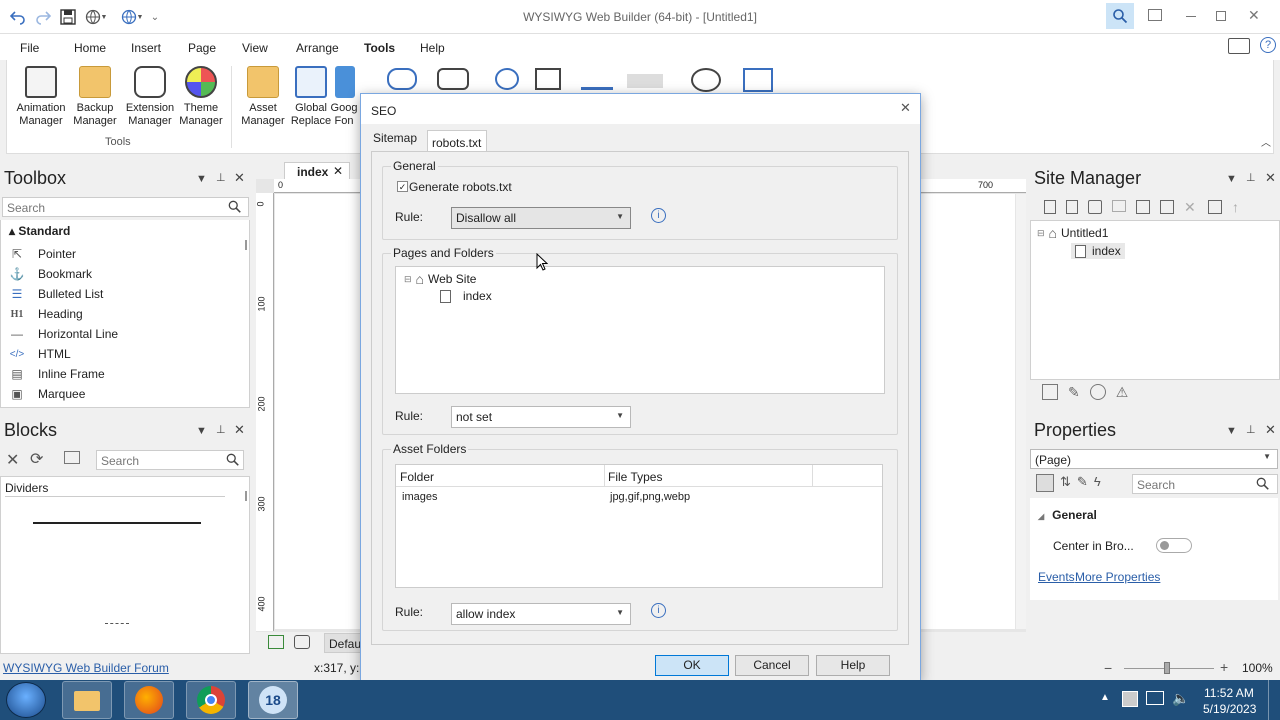  I want to click on delete-icon: ✕, so click(1191, 207).